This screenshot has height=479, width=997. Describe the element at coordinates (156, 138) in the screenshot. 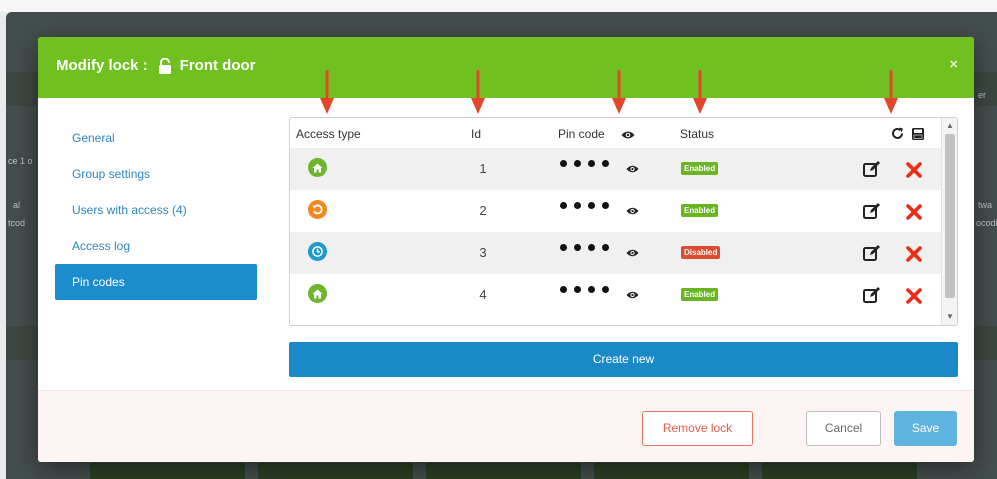

I see `sidebar-item-general: General` at that location.